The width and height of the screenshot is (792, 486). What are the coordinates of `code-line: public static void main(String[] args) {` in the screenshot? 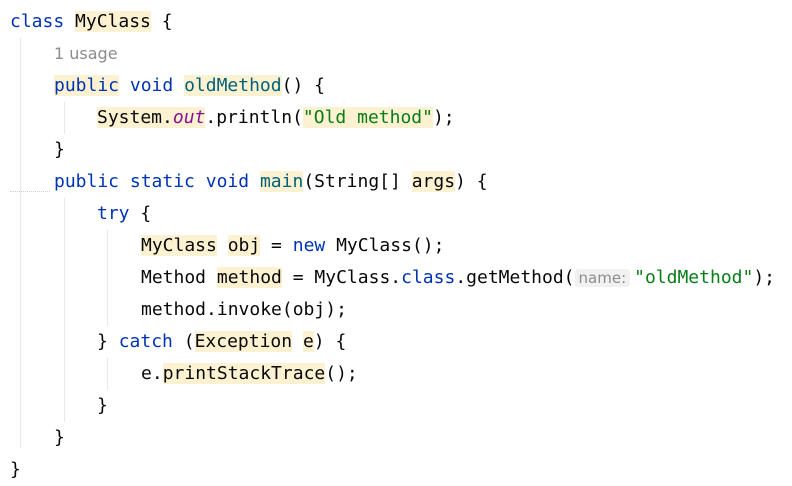 It's located at (271, 182).